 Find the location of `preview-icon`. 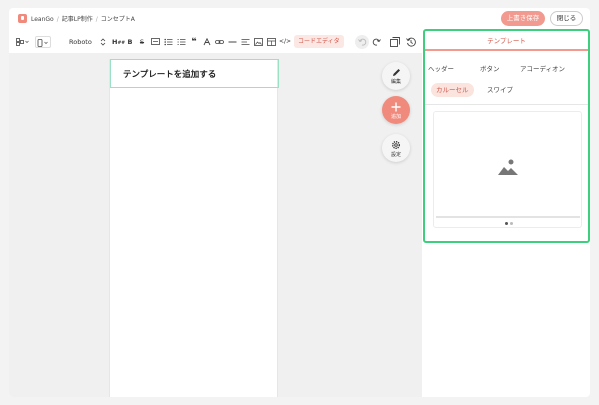

preview-icon is located at coordinates (395, 42).